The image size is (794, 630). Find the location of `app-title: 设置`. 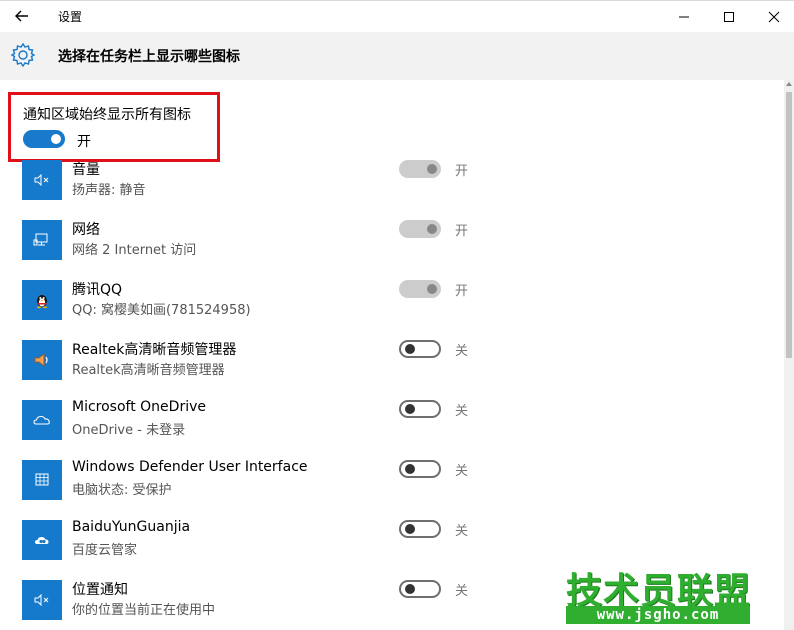

app-title: 设置 is located at coordinates (70, 17).